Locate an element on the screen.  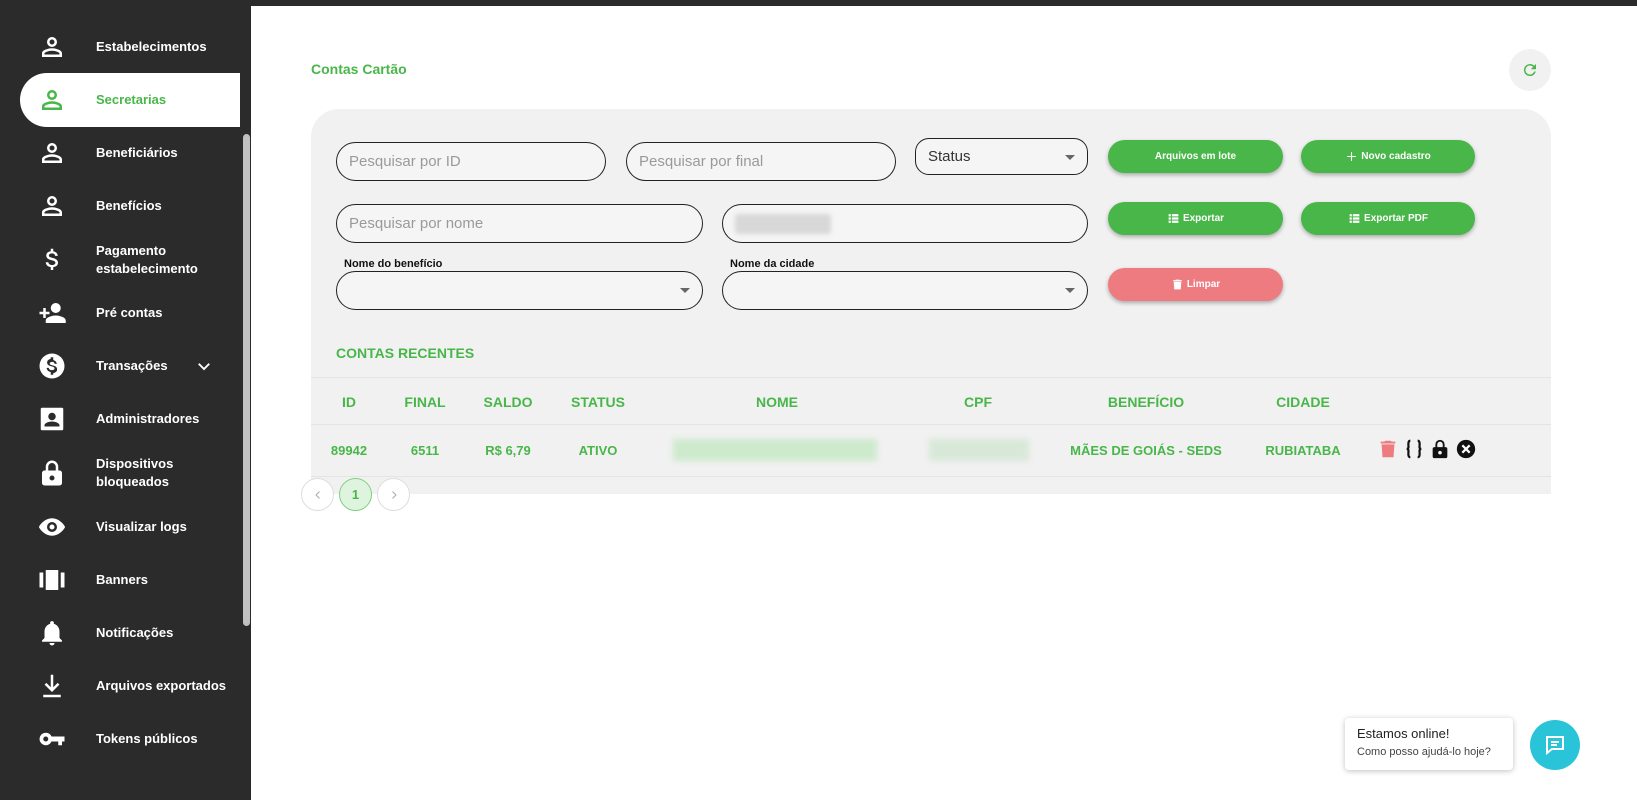
sidebar-item-label: Visualizar logs is located at coordinates (141, 526).